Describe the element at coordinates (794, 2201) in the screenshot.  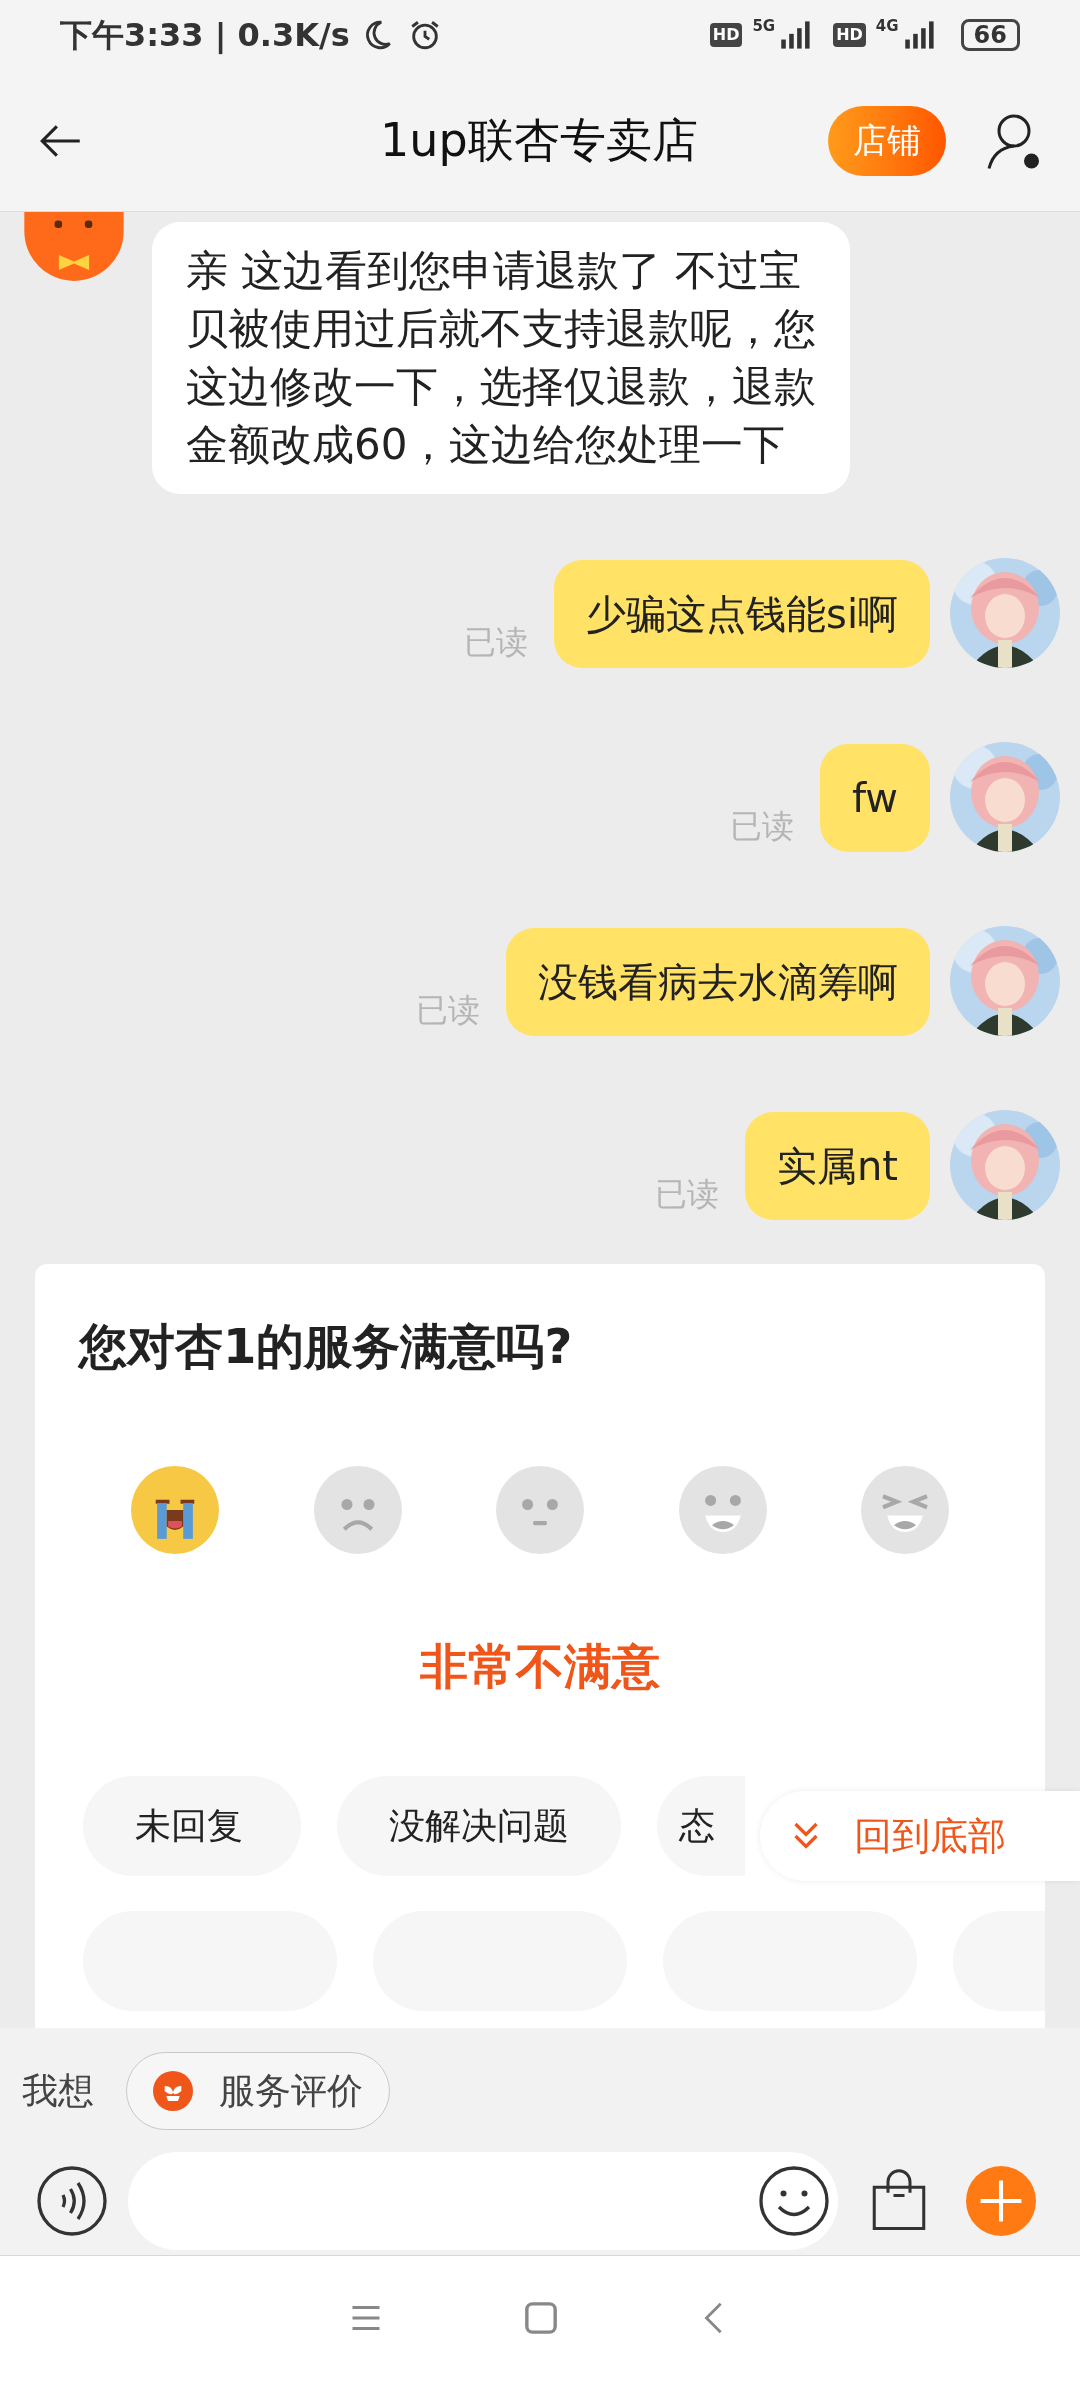
I see `emoji-icon` at that location.